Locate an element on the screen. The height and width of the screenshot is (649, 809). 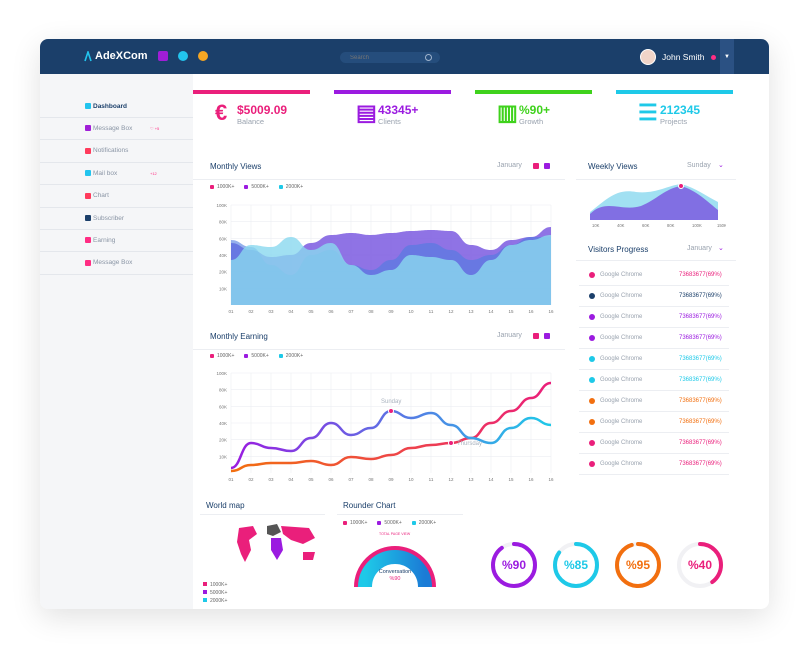
x-tick-label: 16 is located at coordinates (531, 479).